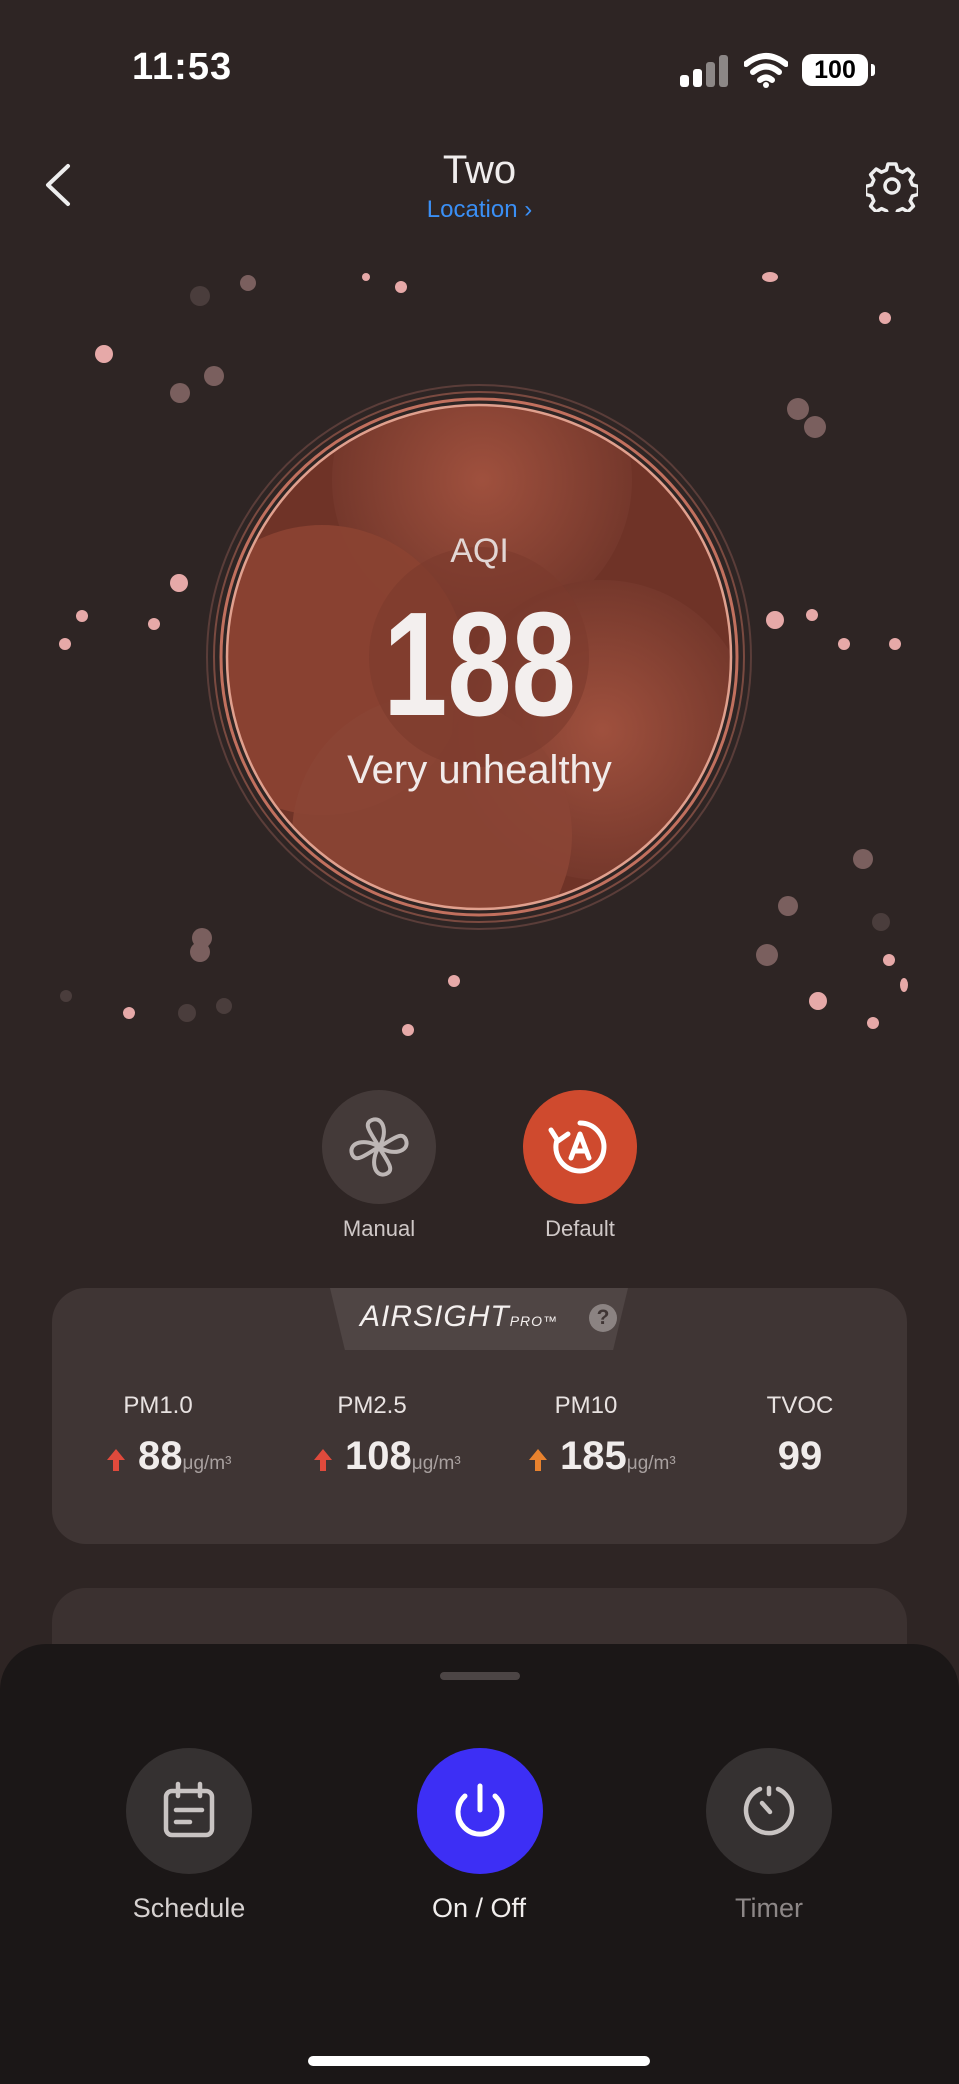  I want to click on timer-button, so click(769, 1811).